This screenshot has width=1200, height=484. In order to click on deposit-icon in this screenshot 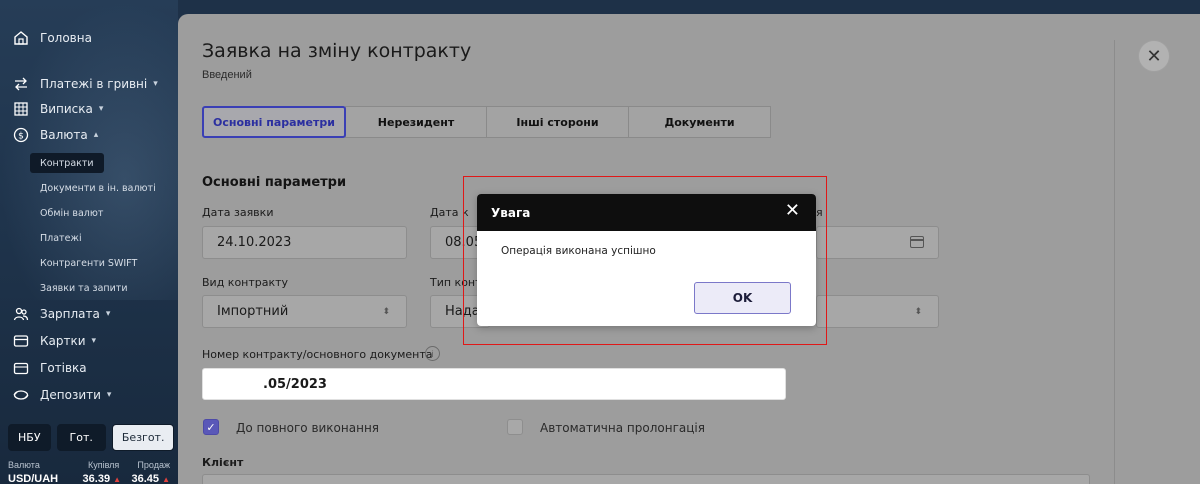, I will do `click(21, 395)`.